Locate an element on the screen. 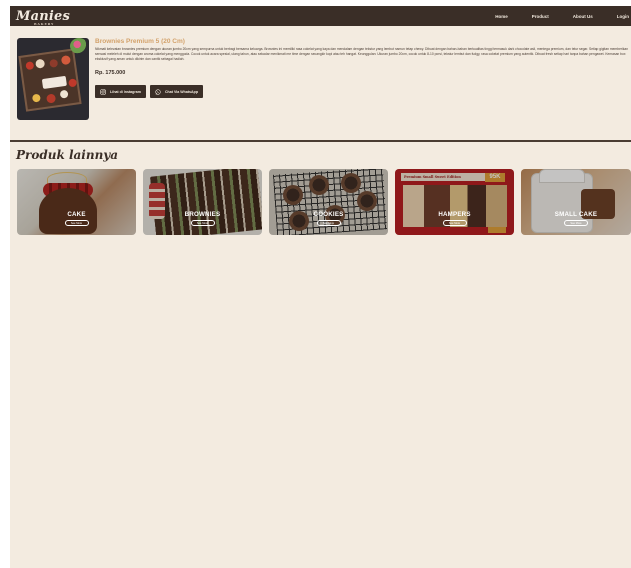 Image resolution: width=631 pixels, height=568 pixels. other-products-title: Produk lainnya is located at coordinates (67, 155).